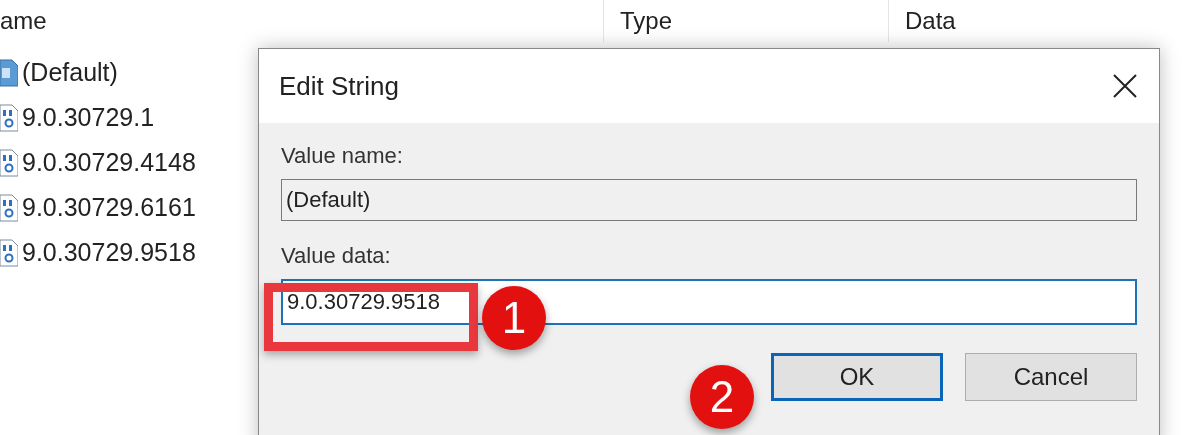  What do you see at coordinates (109, 162) in the screenshot?
I see `value-name: 9.0.30729.4148` at bounding box center [109, 162].